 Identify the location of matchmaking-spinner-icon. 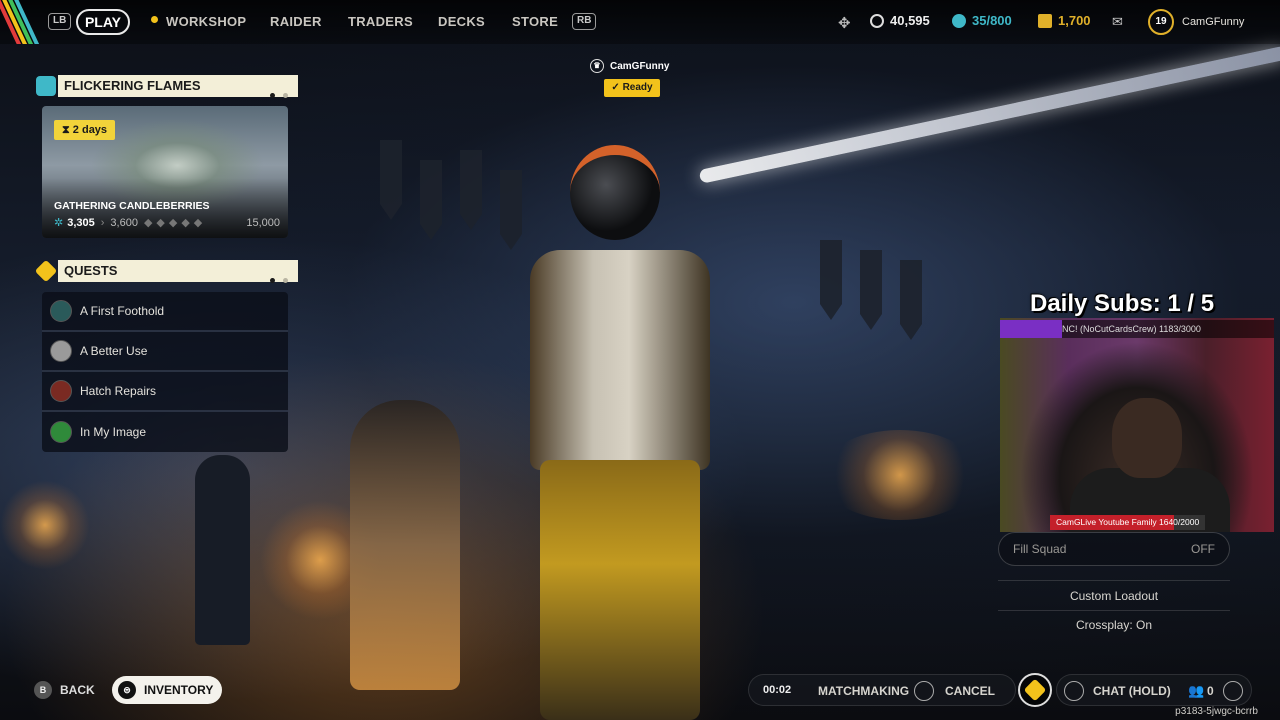
(1035, 690).